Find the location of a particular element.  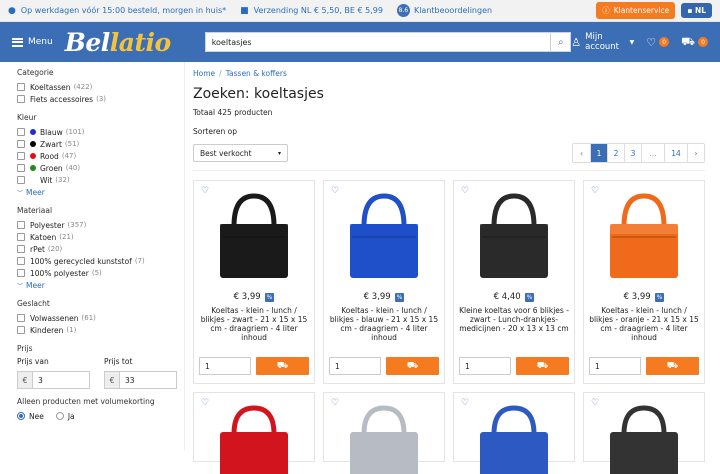

option-count: (32) is located at coordinates (62, 180).